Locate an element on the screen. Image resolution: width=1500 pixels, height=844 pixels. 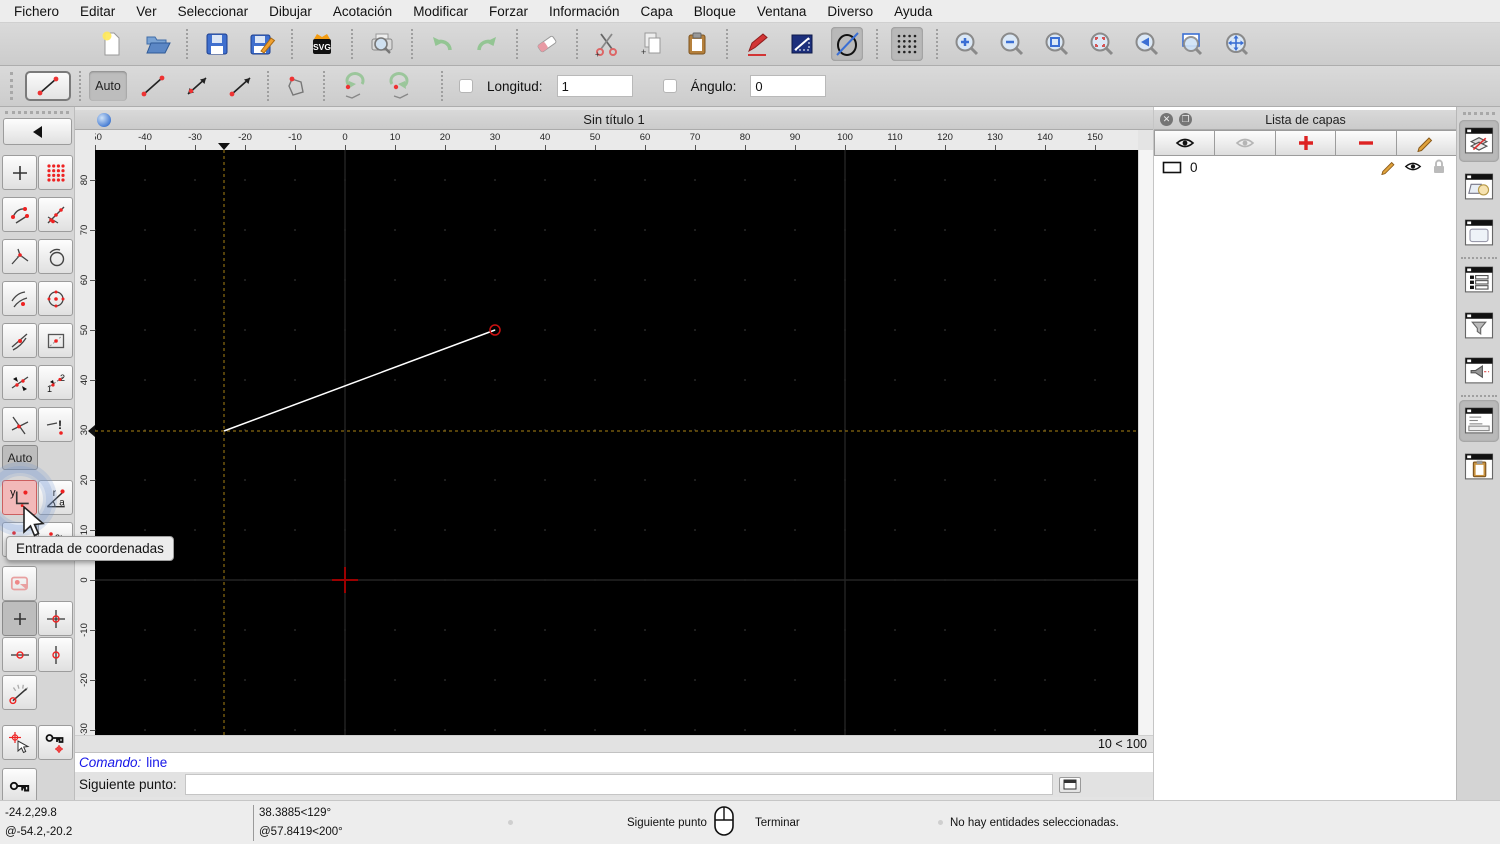
pen-edit-button is located at coordinates (757, 44).